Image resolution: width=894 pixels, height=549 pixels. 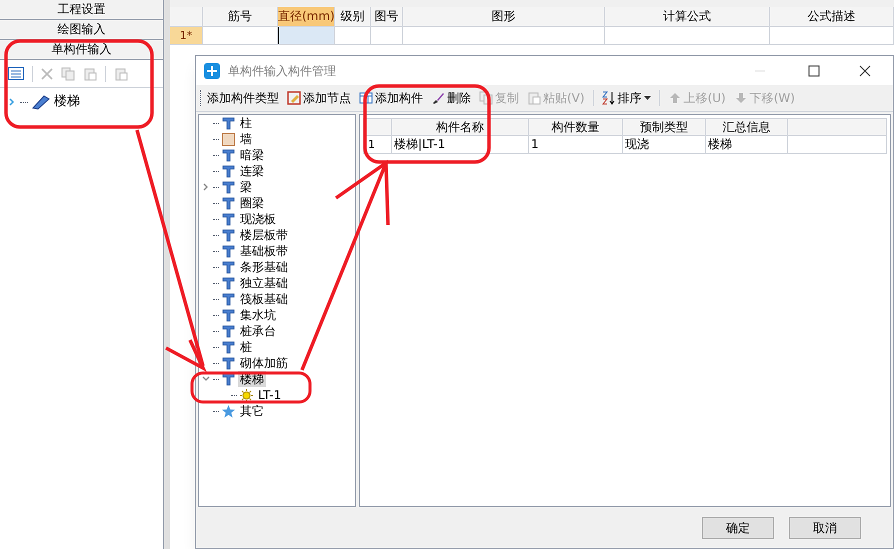 What do you see at coordinates (264, 283) in the screenshot?
I see `tree-item: 独立基础` at bounding box center [264, 283].